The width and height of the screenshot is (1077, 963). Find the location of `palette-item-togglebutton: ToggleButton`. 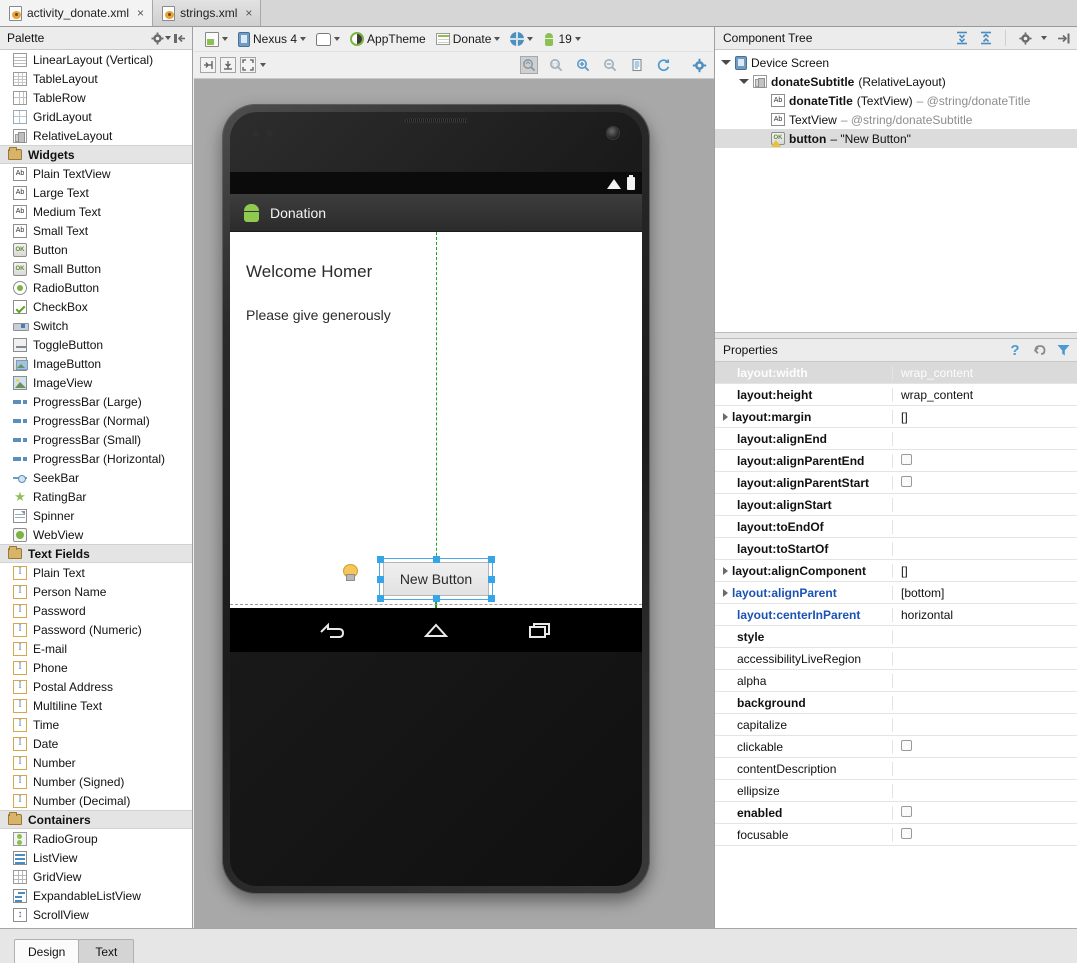

palette-item-togglebutton: ToggleButton is located at coordinates (96, 344).